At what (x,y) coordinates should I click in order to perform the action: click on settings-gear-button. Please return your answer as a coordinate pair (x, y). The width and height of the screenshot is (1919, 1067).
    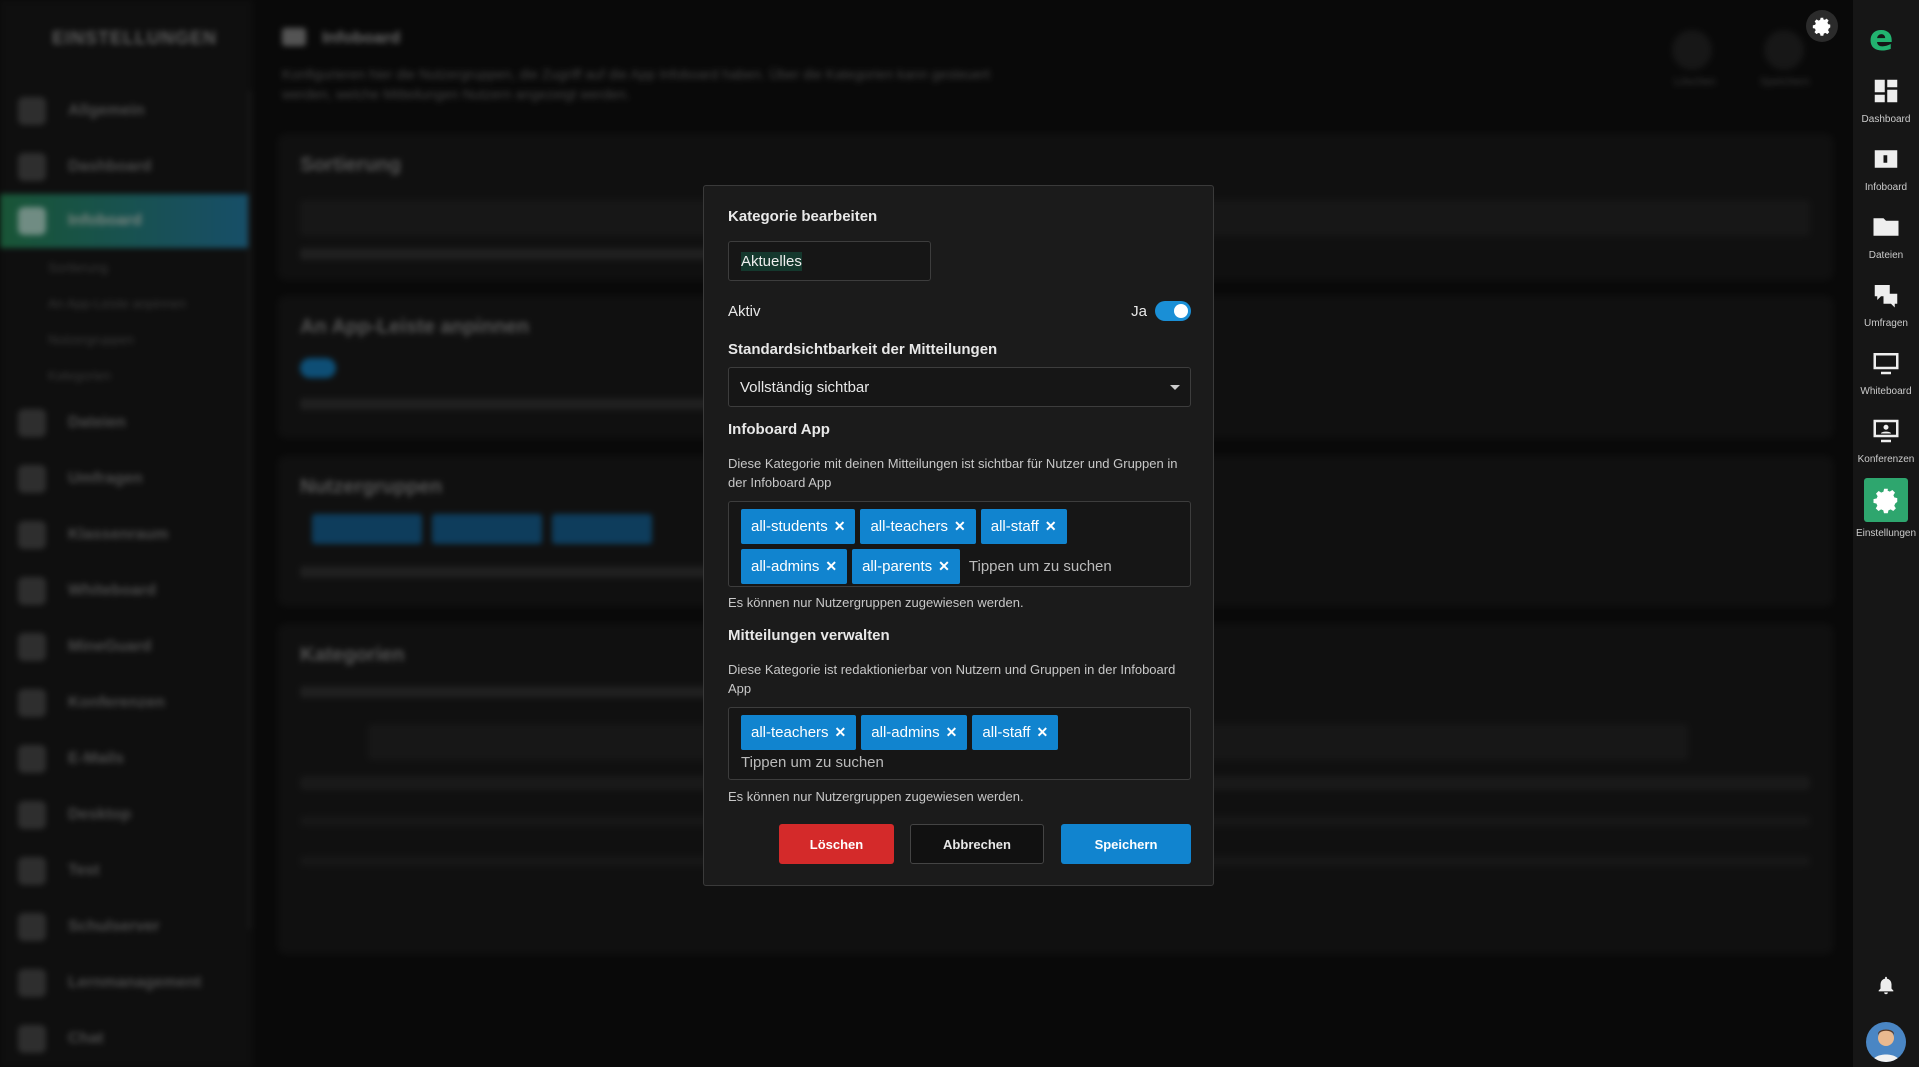
    Looking at the image, I should click on (1822, 26).